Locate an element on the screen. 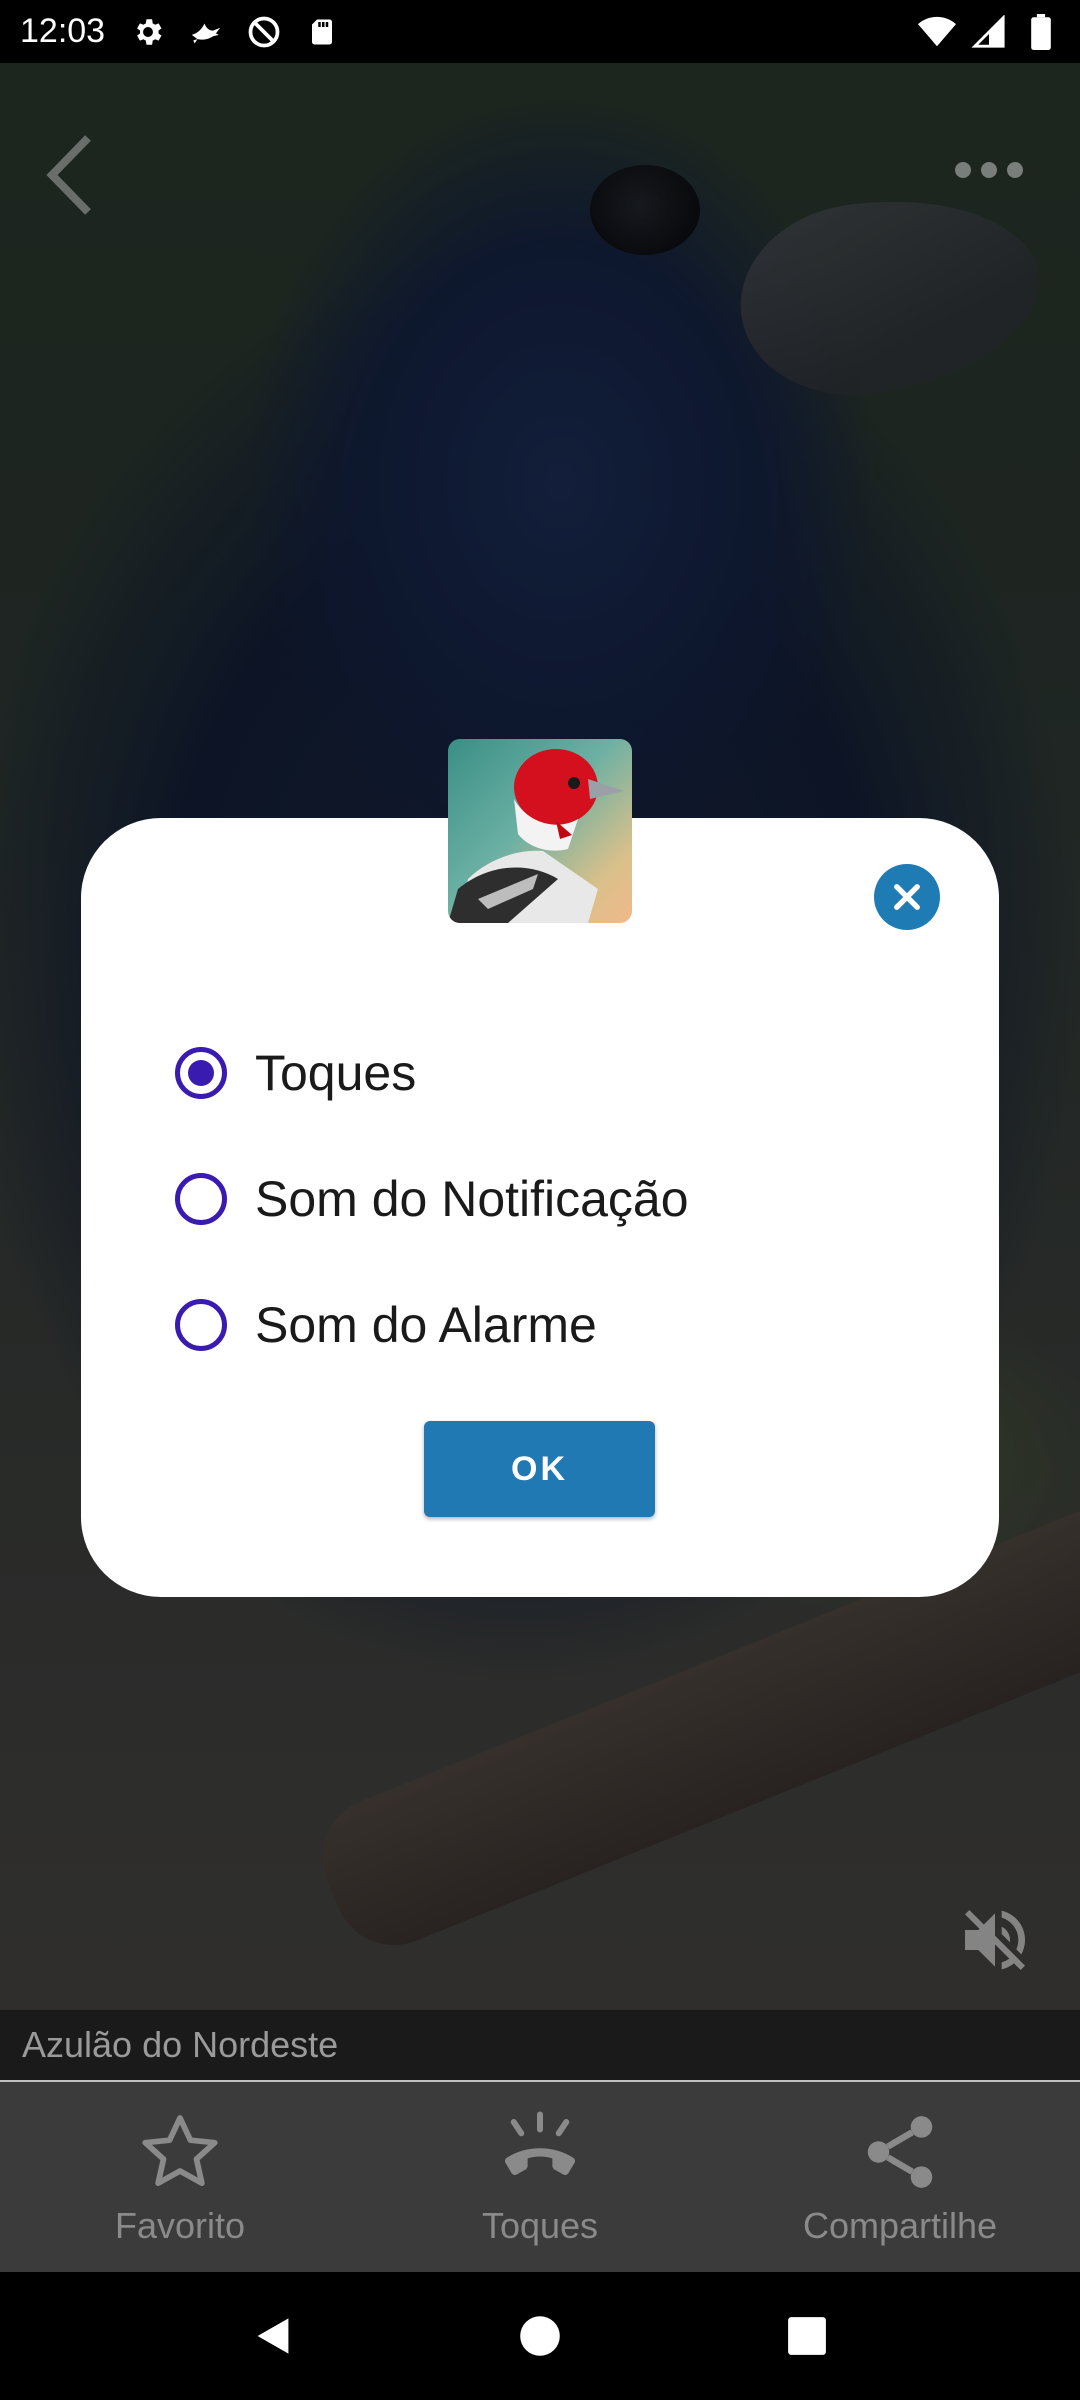 This screenshot has height=2400, width=1080. status-bar: 12:03 is located at coordinates (540, 31).